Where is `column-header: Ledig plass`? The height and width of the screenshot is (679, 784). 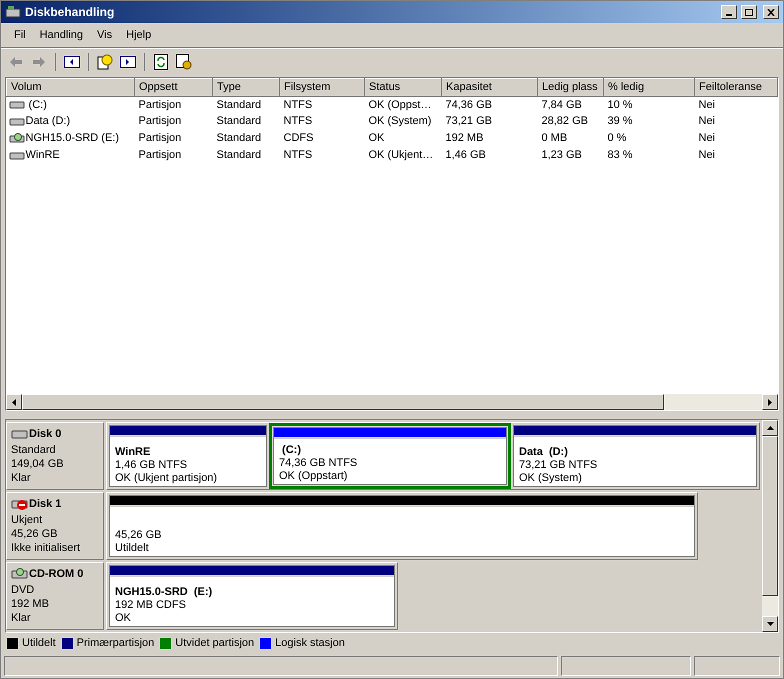 column-header: Ledig plass is located at coordinates (571, 87).